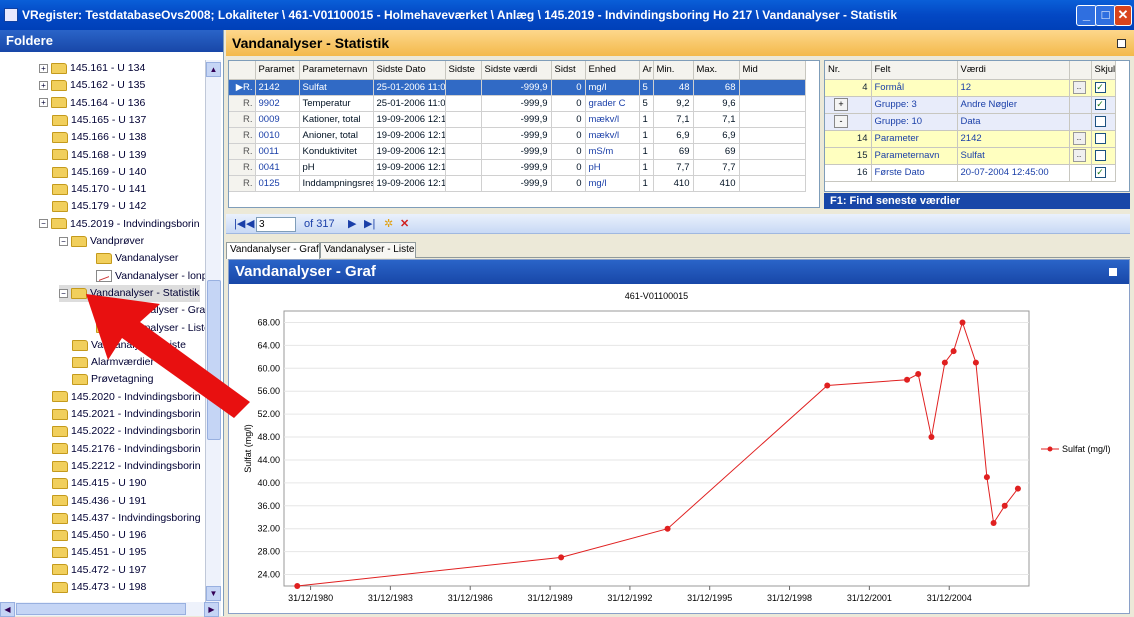 The height and width of the screenshot is (617, 1134). I want to click on column-header: Mid, so click(772, 70).